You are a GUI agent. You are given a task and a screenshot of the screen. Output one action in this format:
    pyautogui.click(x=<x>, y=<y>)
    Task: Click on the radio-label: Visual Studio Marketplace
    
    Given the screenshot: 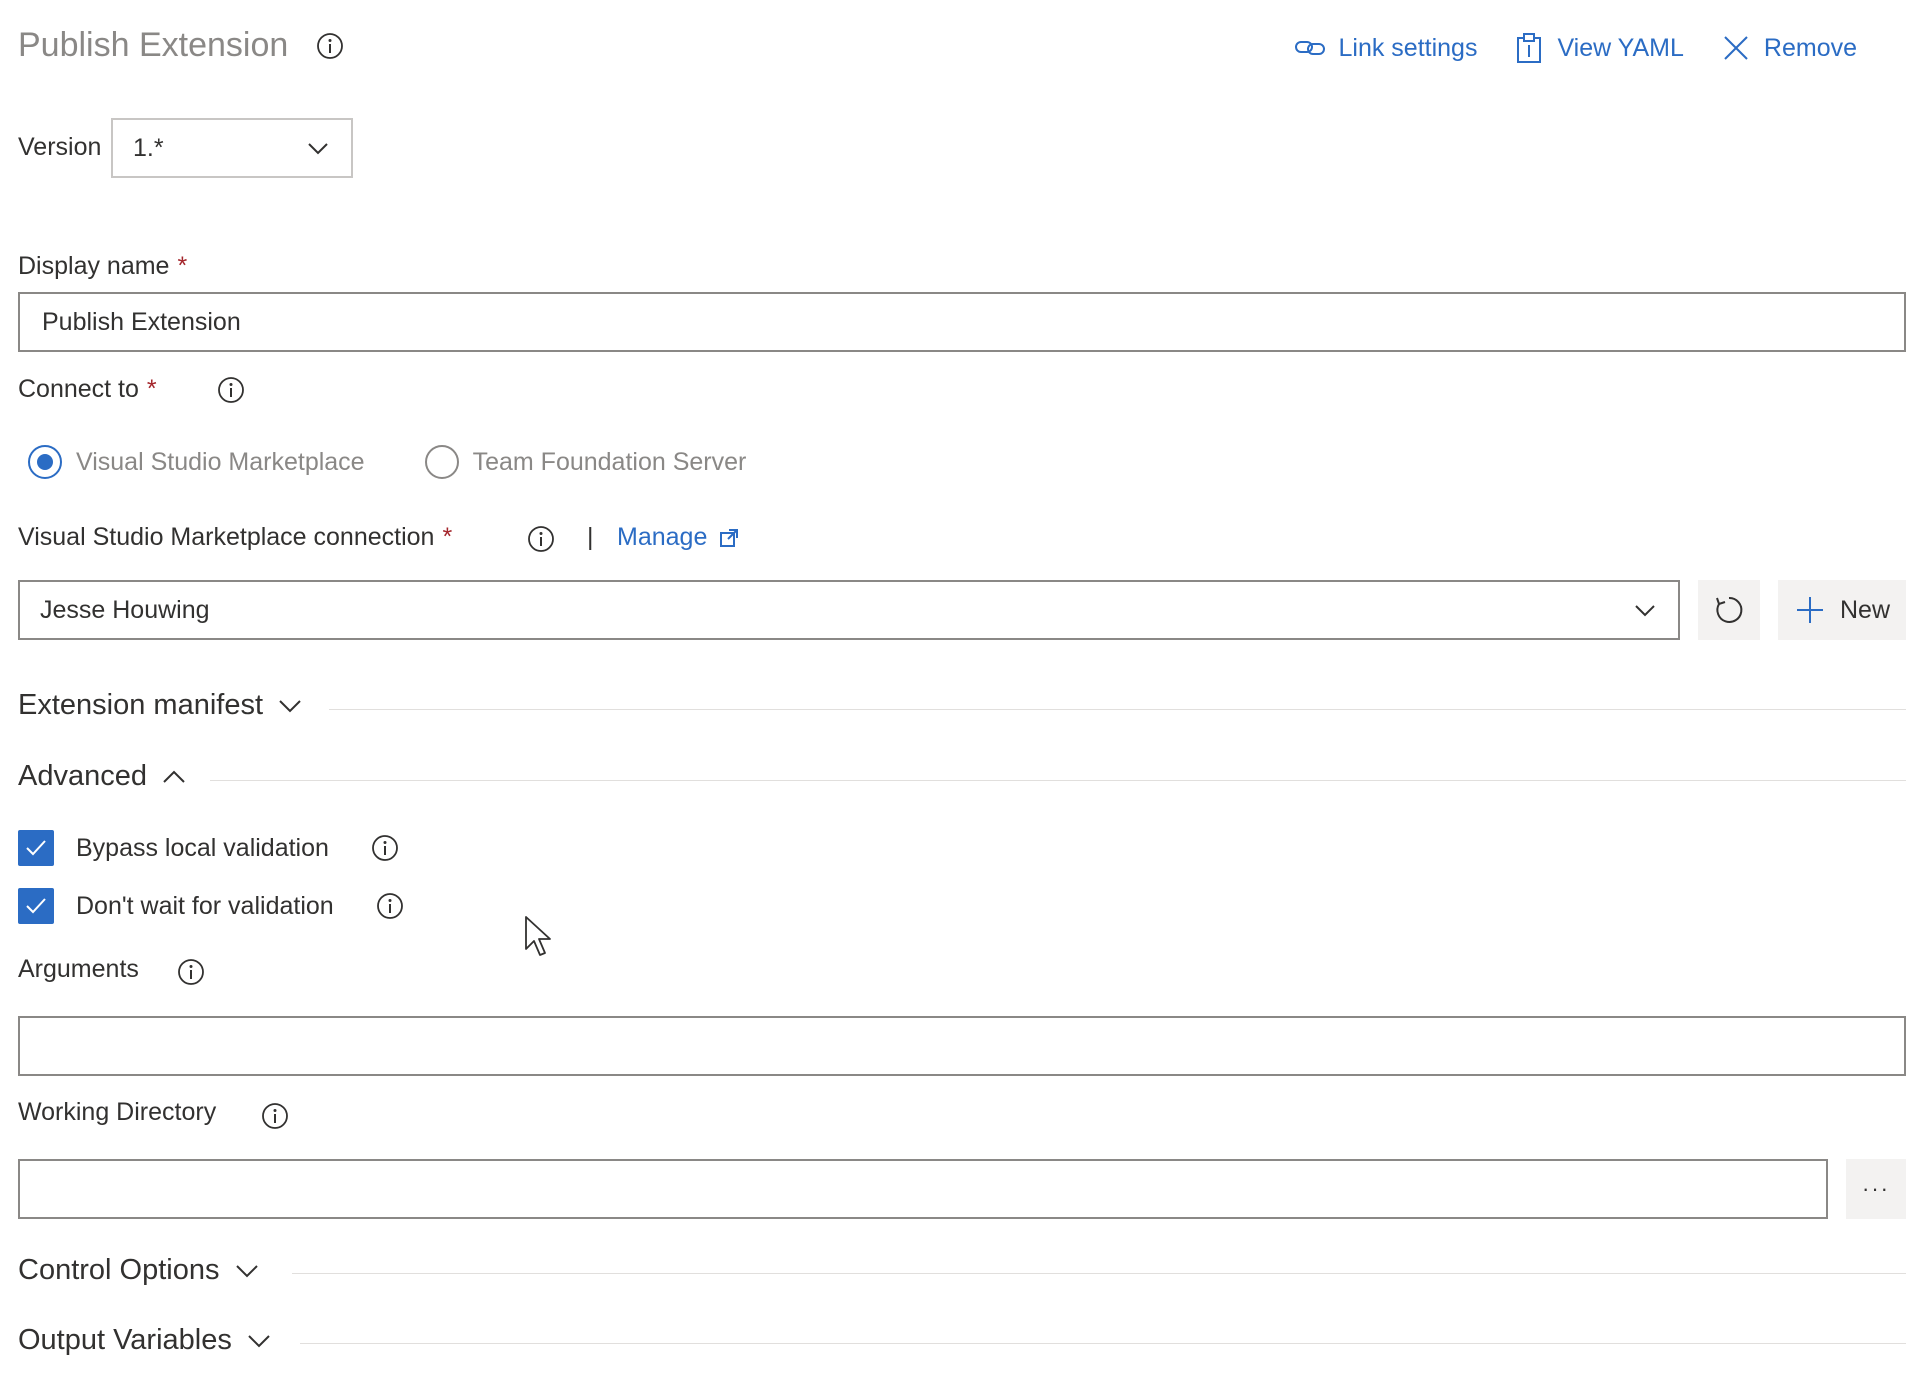 What is the action you would take?
    pyautogui.click(x=220, y=461)
    